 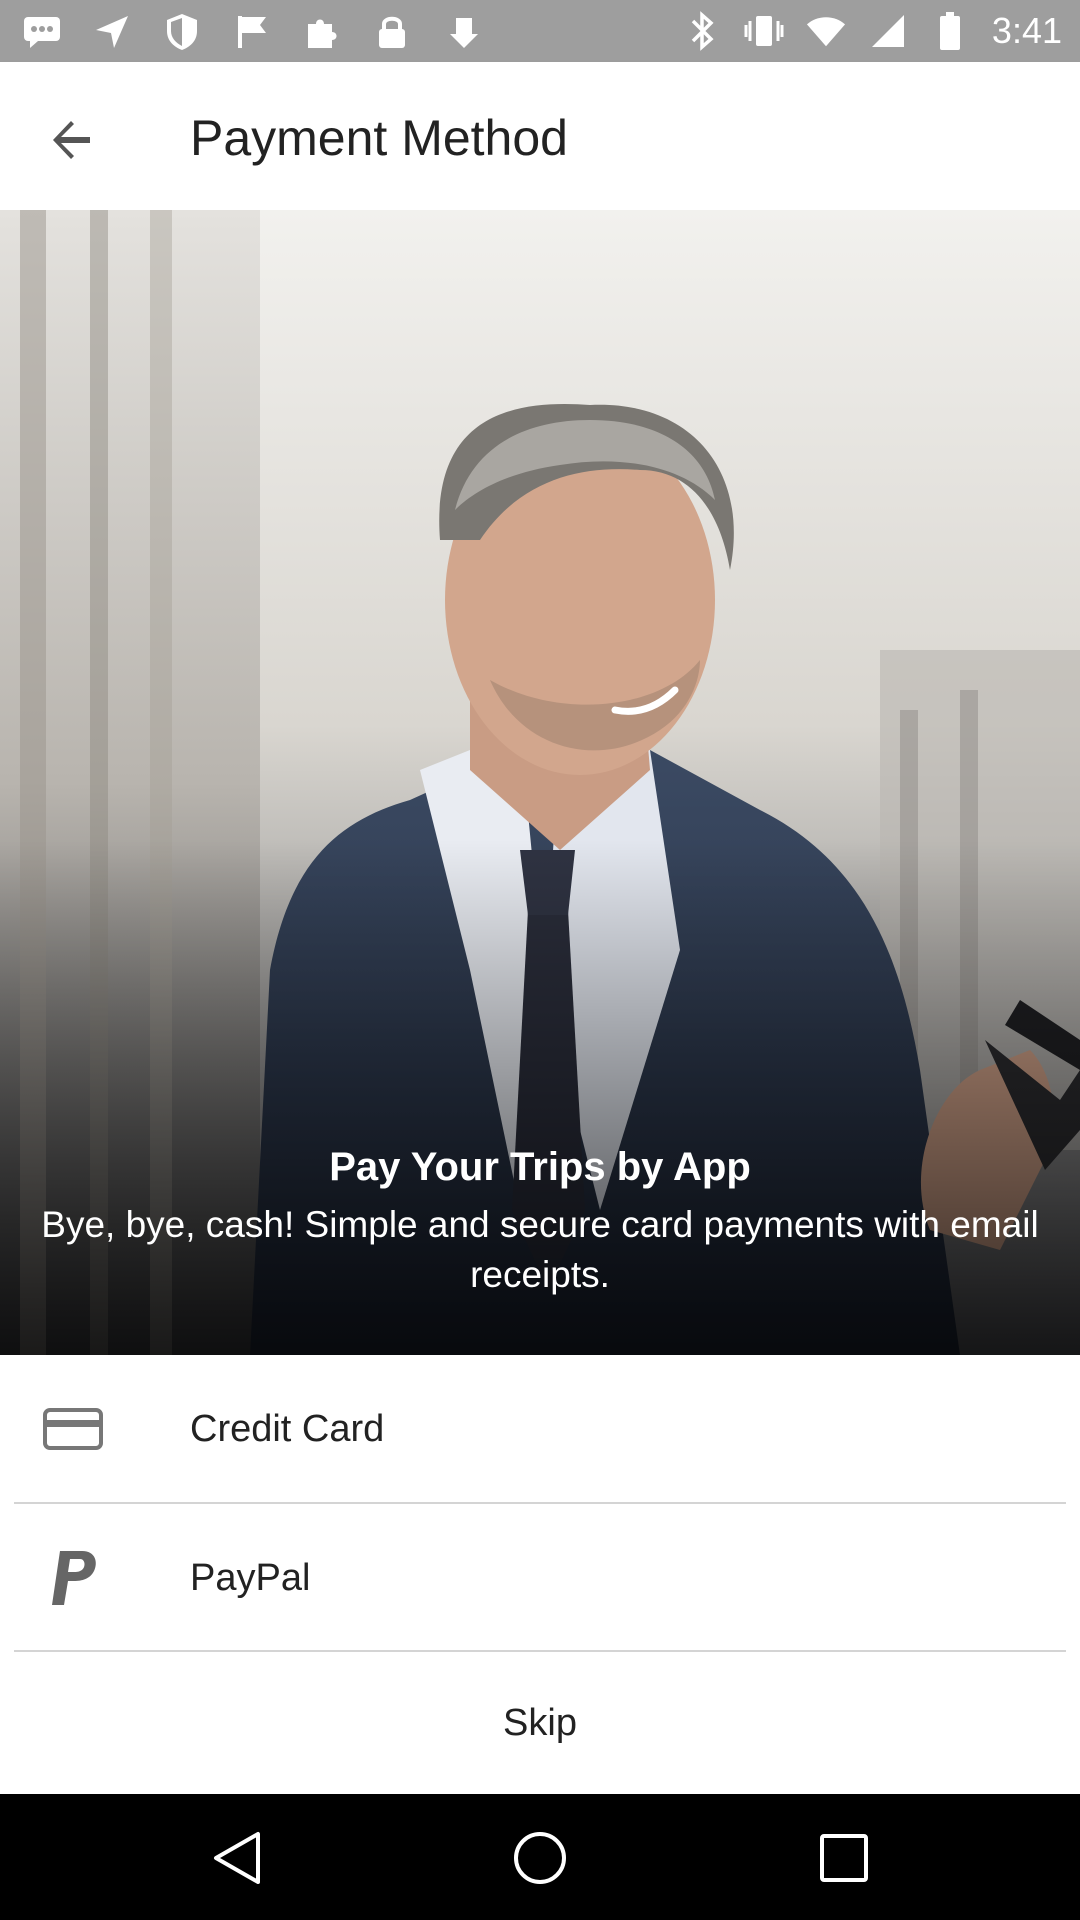 I want to click on hero-title: Pay Your Trips by App, so click(x=540, y=1167).